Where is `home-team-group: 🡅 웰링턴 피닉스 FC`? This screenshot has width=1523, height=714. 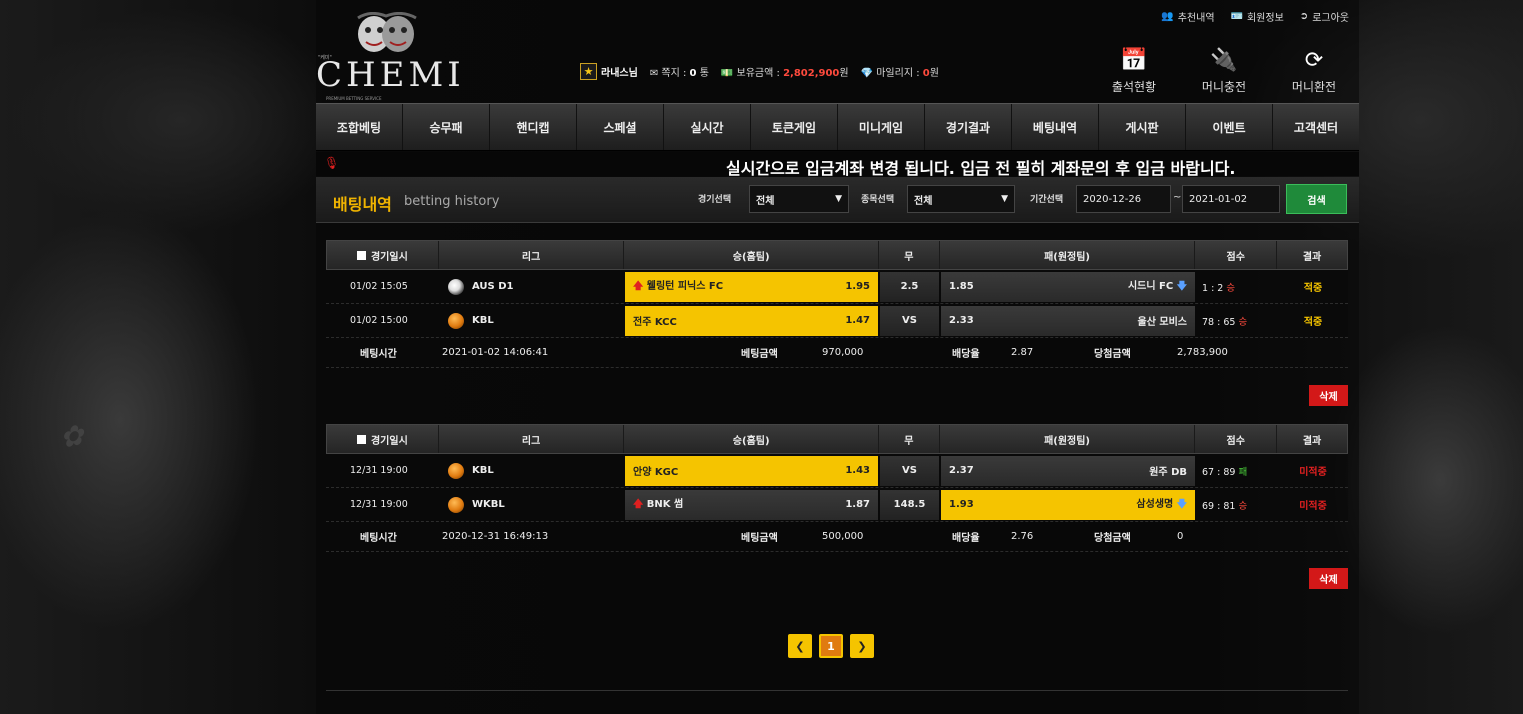
home-team-group: 🡅 웰링턴 피닉스 FC is located at coordinates (678, 286).